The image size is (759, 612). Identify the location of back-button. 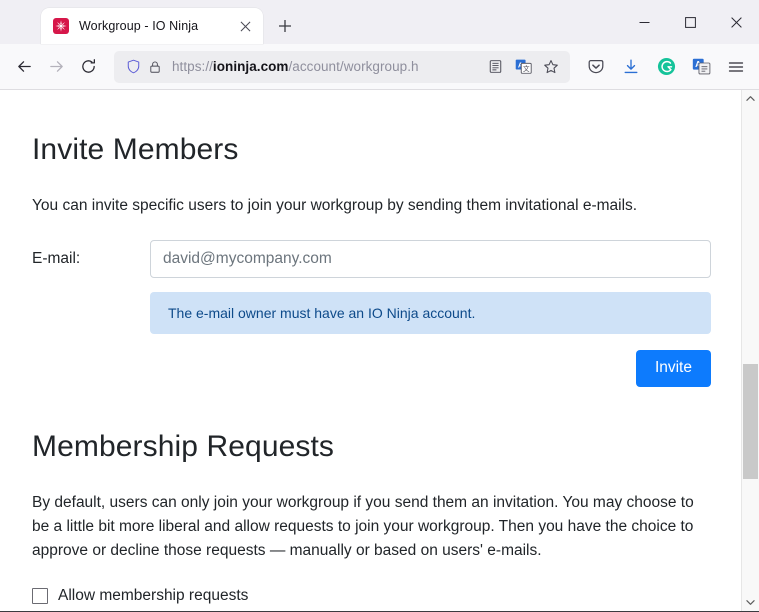
(24, 67).